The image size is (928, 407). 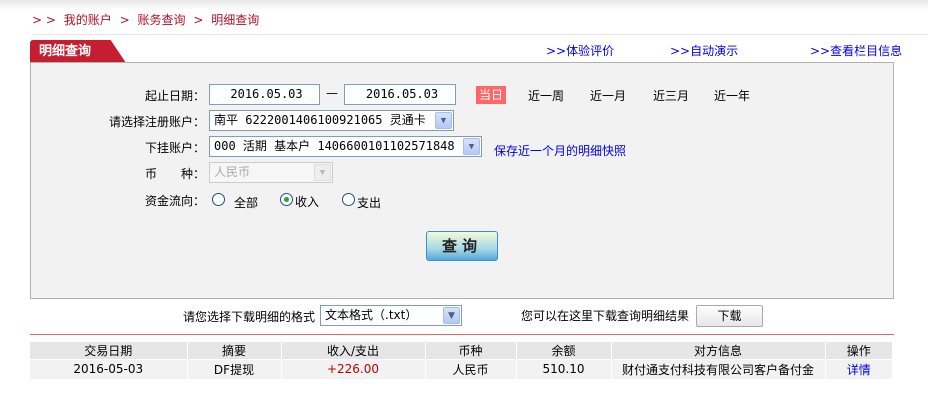 I want to click on cell-balance: 510.10, so click(x=564, y=369).